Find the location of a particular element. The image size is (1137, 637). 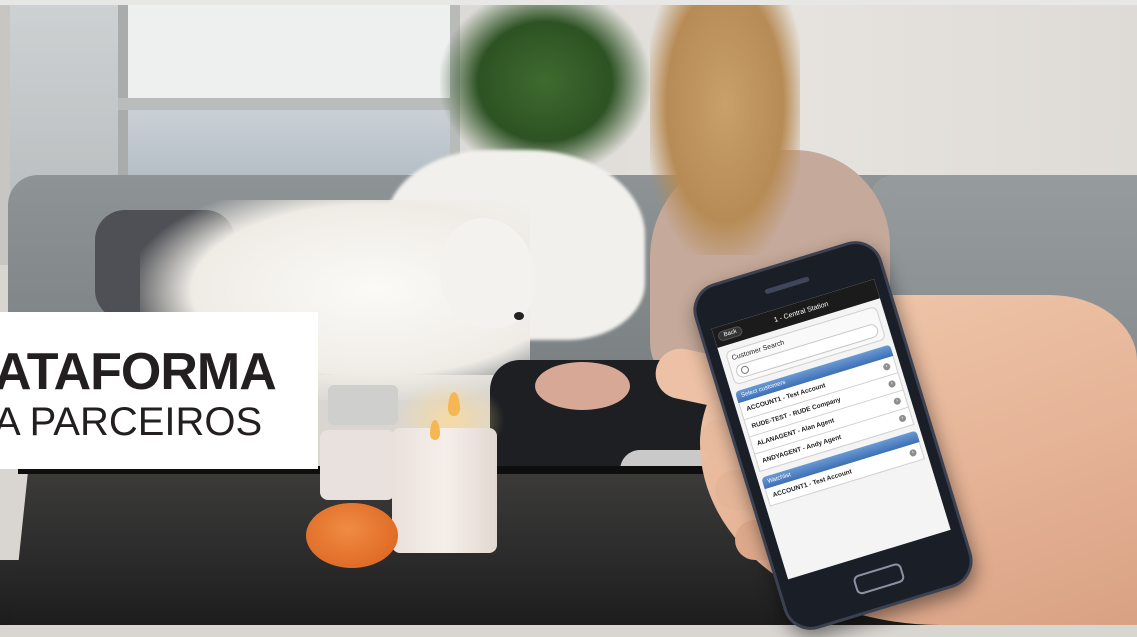

phone-speaker is located at coordinates (787, 285).